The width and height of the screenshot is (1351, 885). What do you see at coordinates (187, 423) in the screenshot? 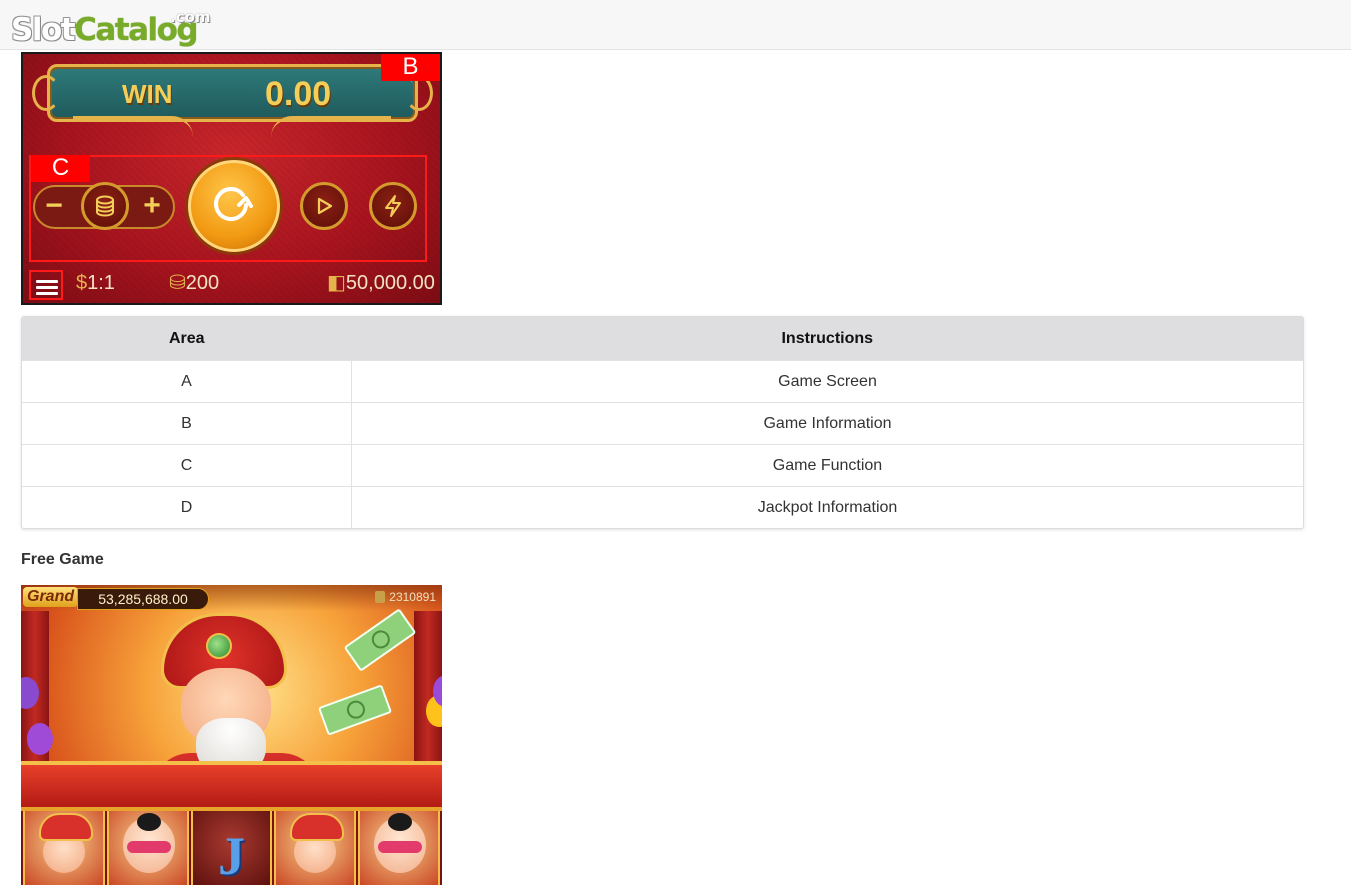
I see `area-cell: B` at bounding box center [187, 423].